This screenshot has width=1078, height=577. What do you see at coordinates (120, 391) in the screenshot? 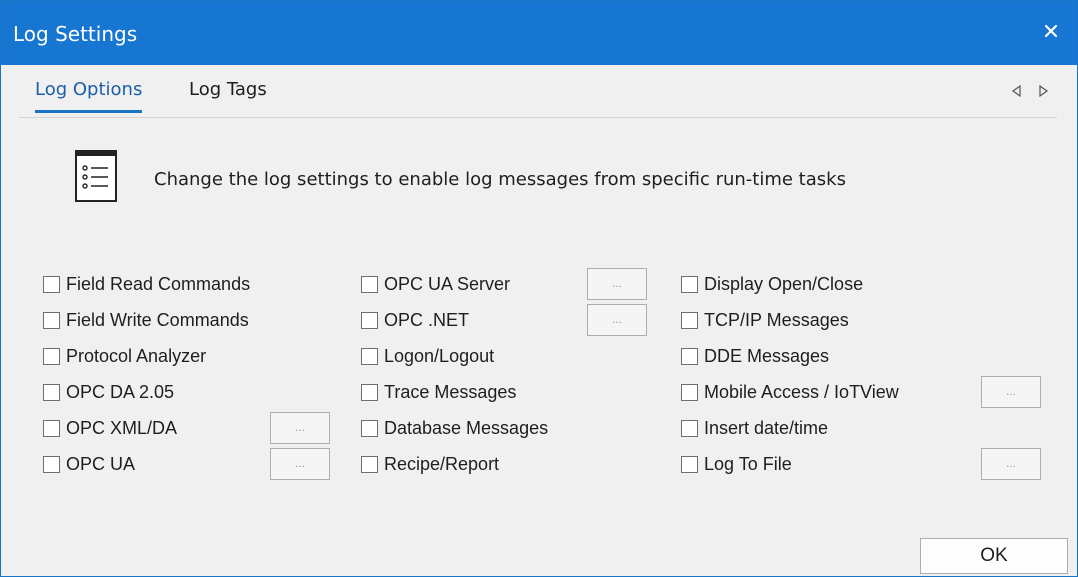
I see `option-label: OPC DA 2.05` at bounding box center [120, 391].